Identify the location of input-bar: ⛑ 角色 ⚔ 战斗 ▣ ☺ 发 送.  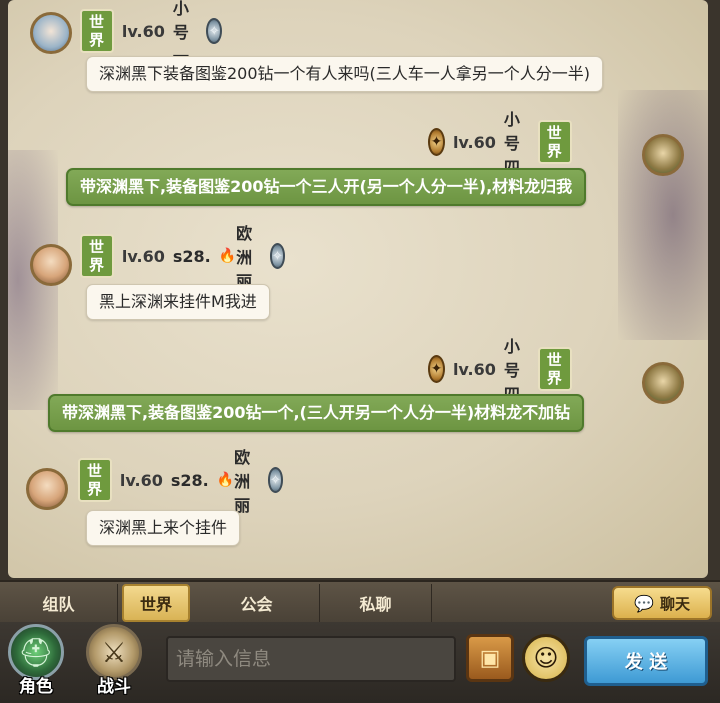
(360, 662).